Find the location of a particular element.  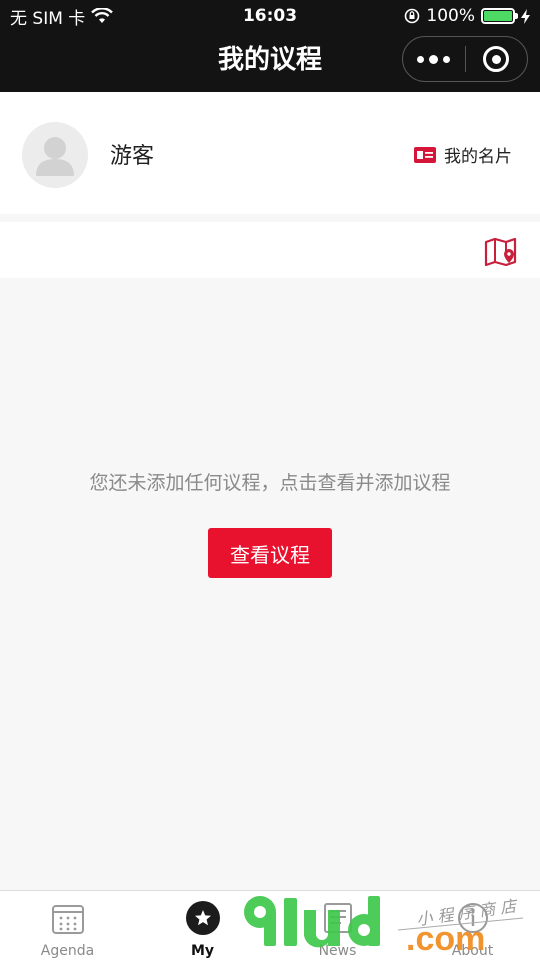

tab-about: About is located at coordinates (472, 925).